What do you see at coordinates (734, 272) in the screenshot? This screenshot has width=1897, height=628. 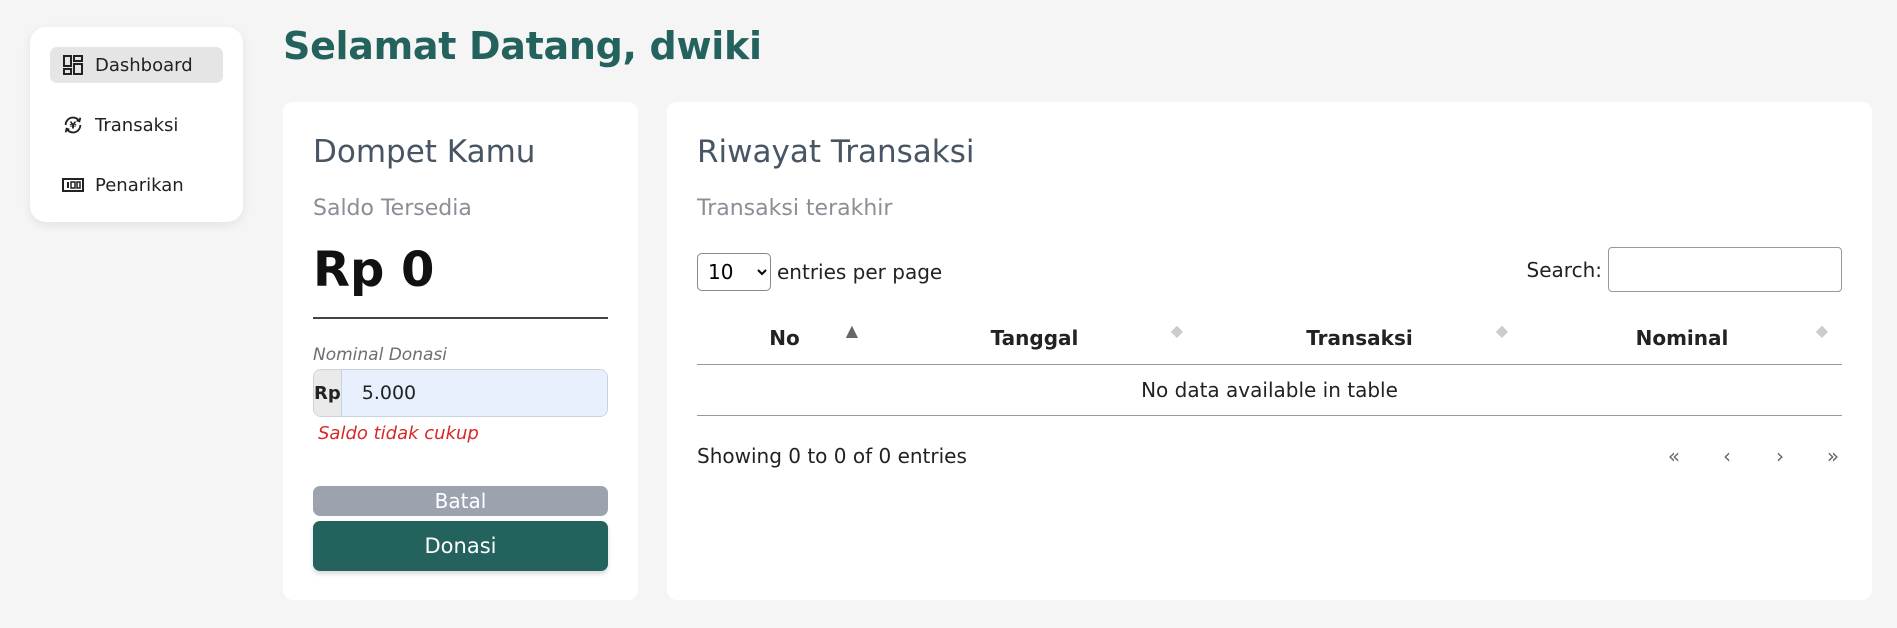 I see `entries-per-page-select: 10` at bounding box center [734, 272].